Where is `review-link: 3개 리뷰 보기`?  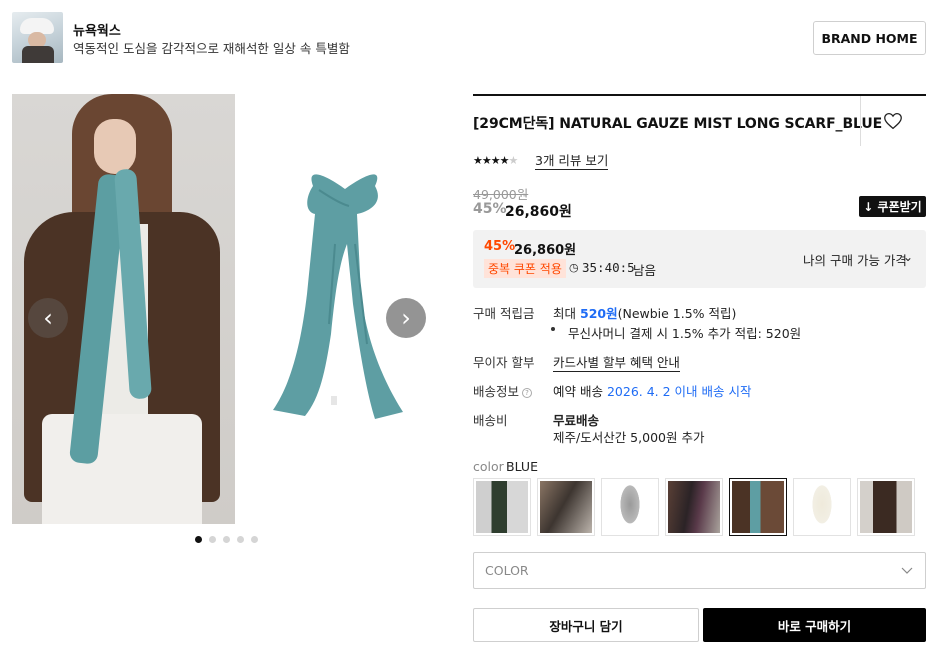 review-link: 3개 리뷰 보기 is located at coordinates (572, 161).